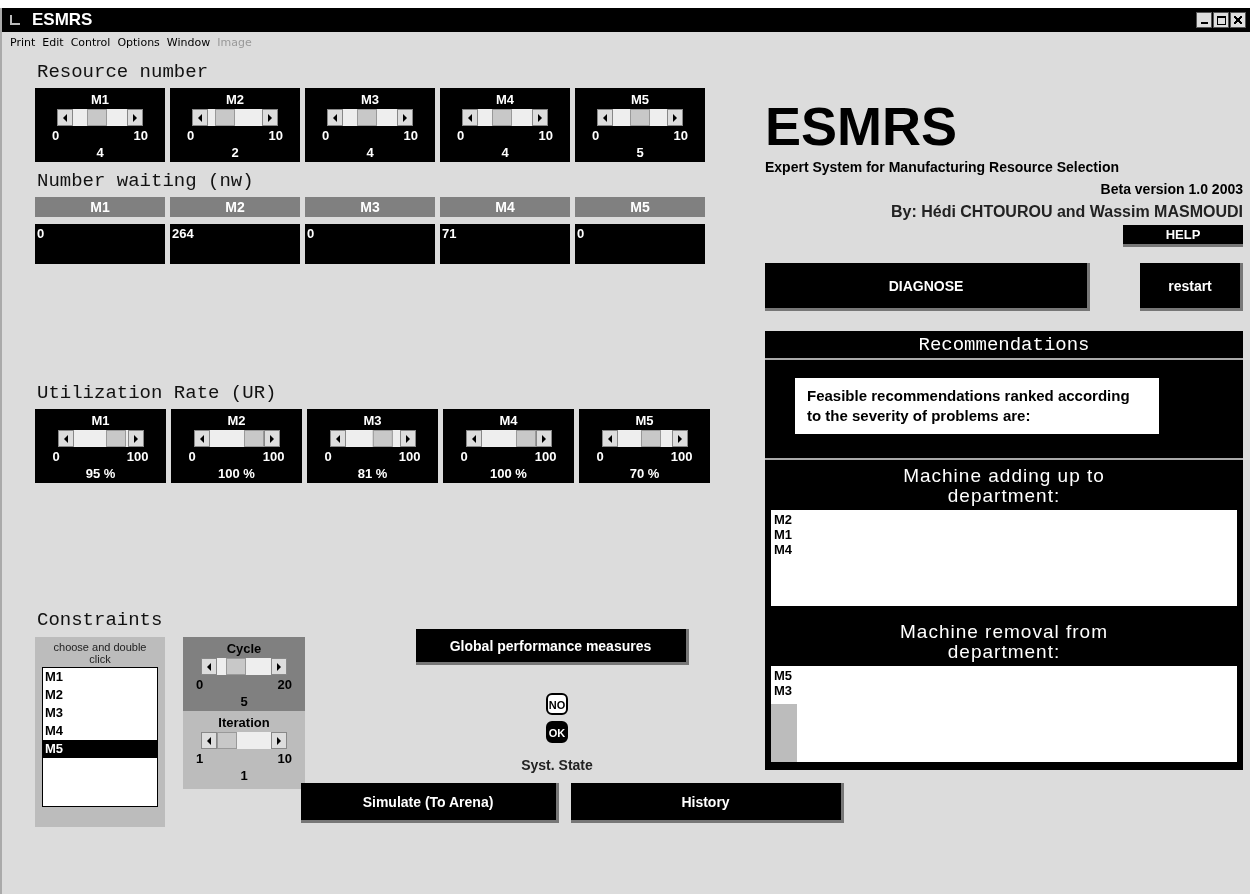  What do you see at coordinates (1183, 236) in the screenshot?
I see `help-button: HELP` at bounding box center [1183, 236].